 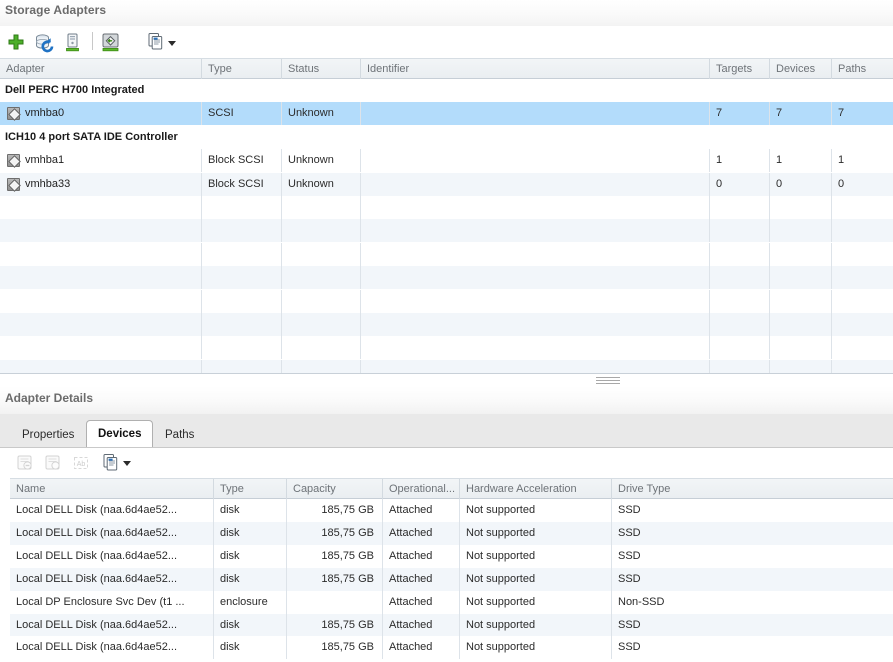 I want to click on adapter-name-label: vmhba33, so click(x=48, y=183).